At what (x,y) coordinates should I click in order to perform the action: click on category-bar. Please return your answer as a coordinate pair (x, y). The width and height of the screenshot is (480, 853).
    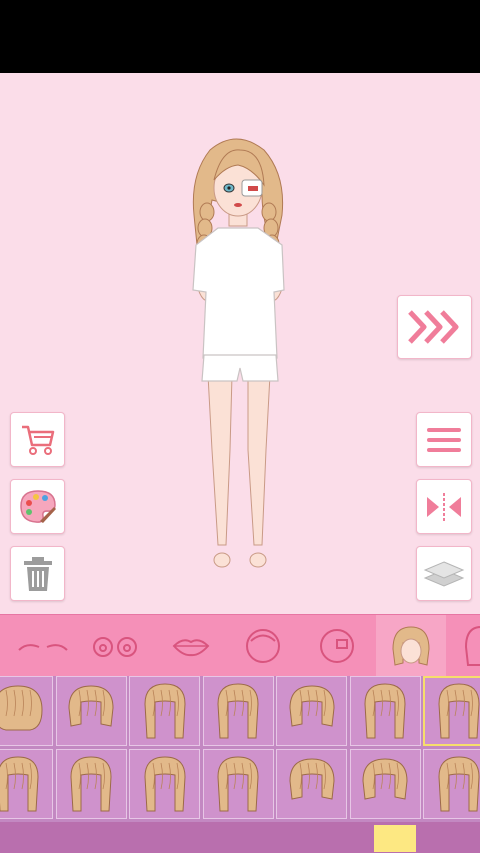
    Looking at the image, I should click on (240, 645).